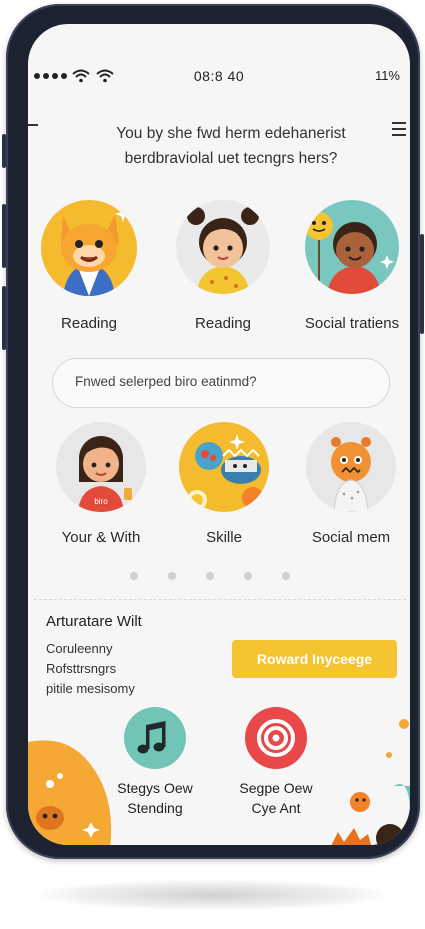 The image size is (425, 929). I want to click on search-input: Fnwed selerped biro eatinmd?, so click(221, 383).